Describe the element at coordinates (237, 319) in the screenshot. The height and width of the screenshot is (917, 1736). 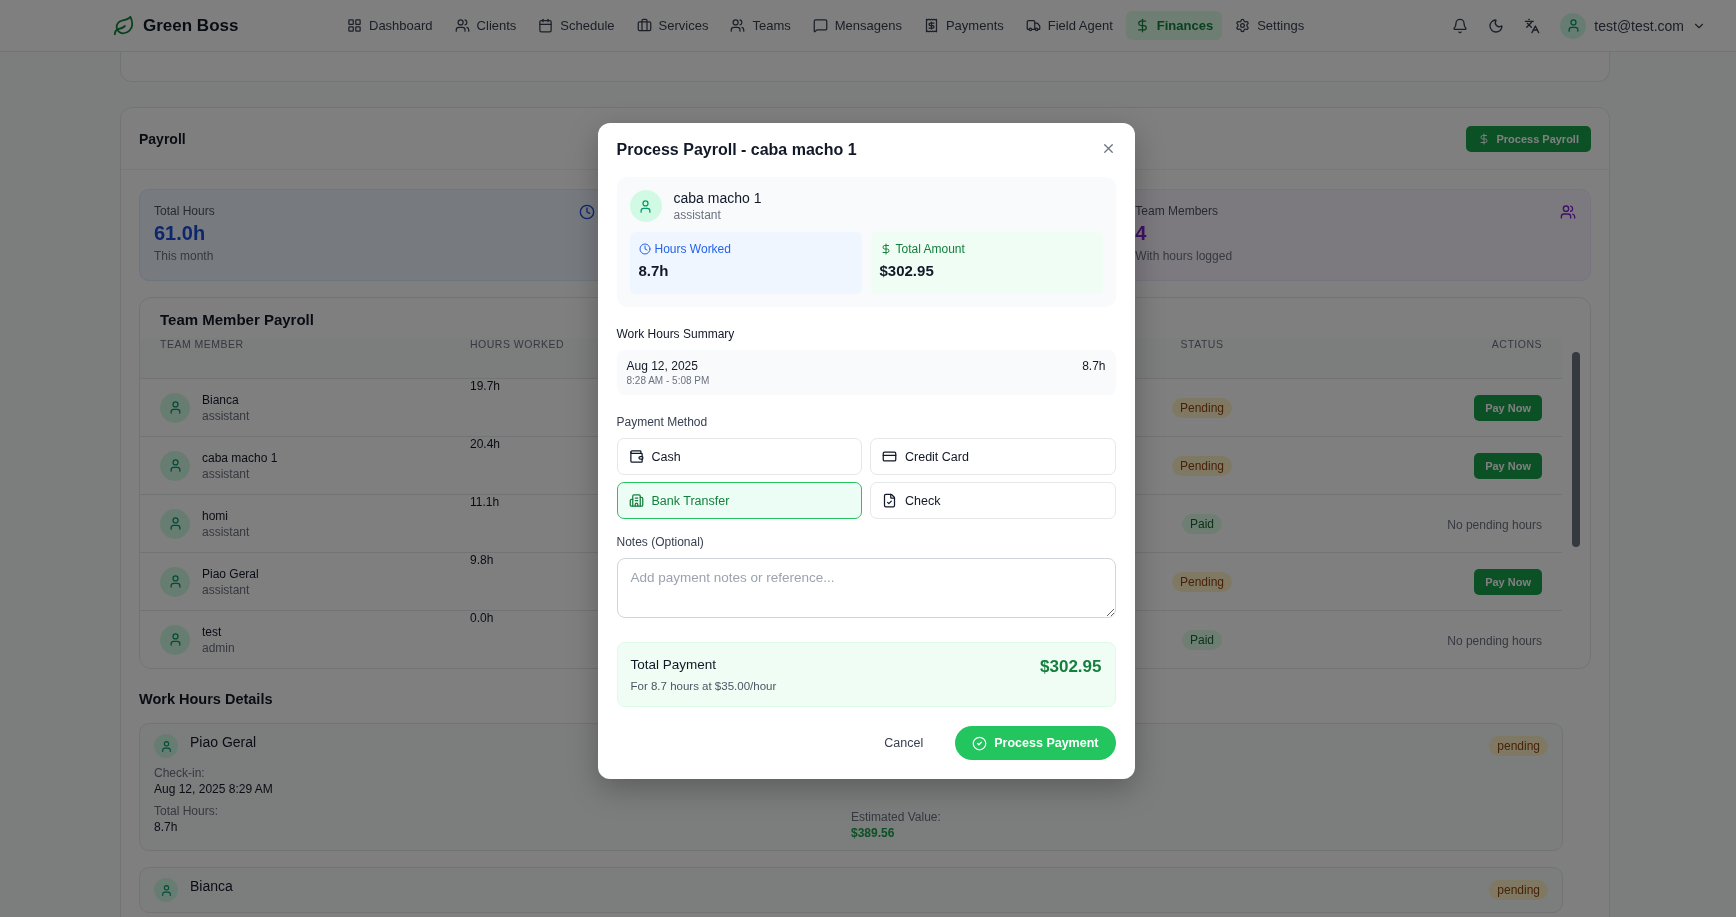
I see `table-title: Team Member Payroll` at that location.